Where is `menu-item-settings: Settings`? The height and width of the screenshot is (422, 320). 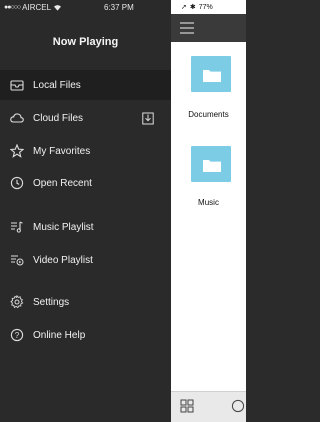
menu-item-settings: Settings is located at coordinates (85, 302).